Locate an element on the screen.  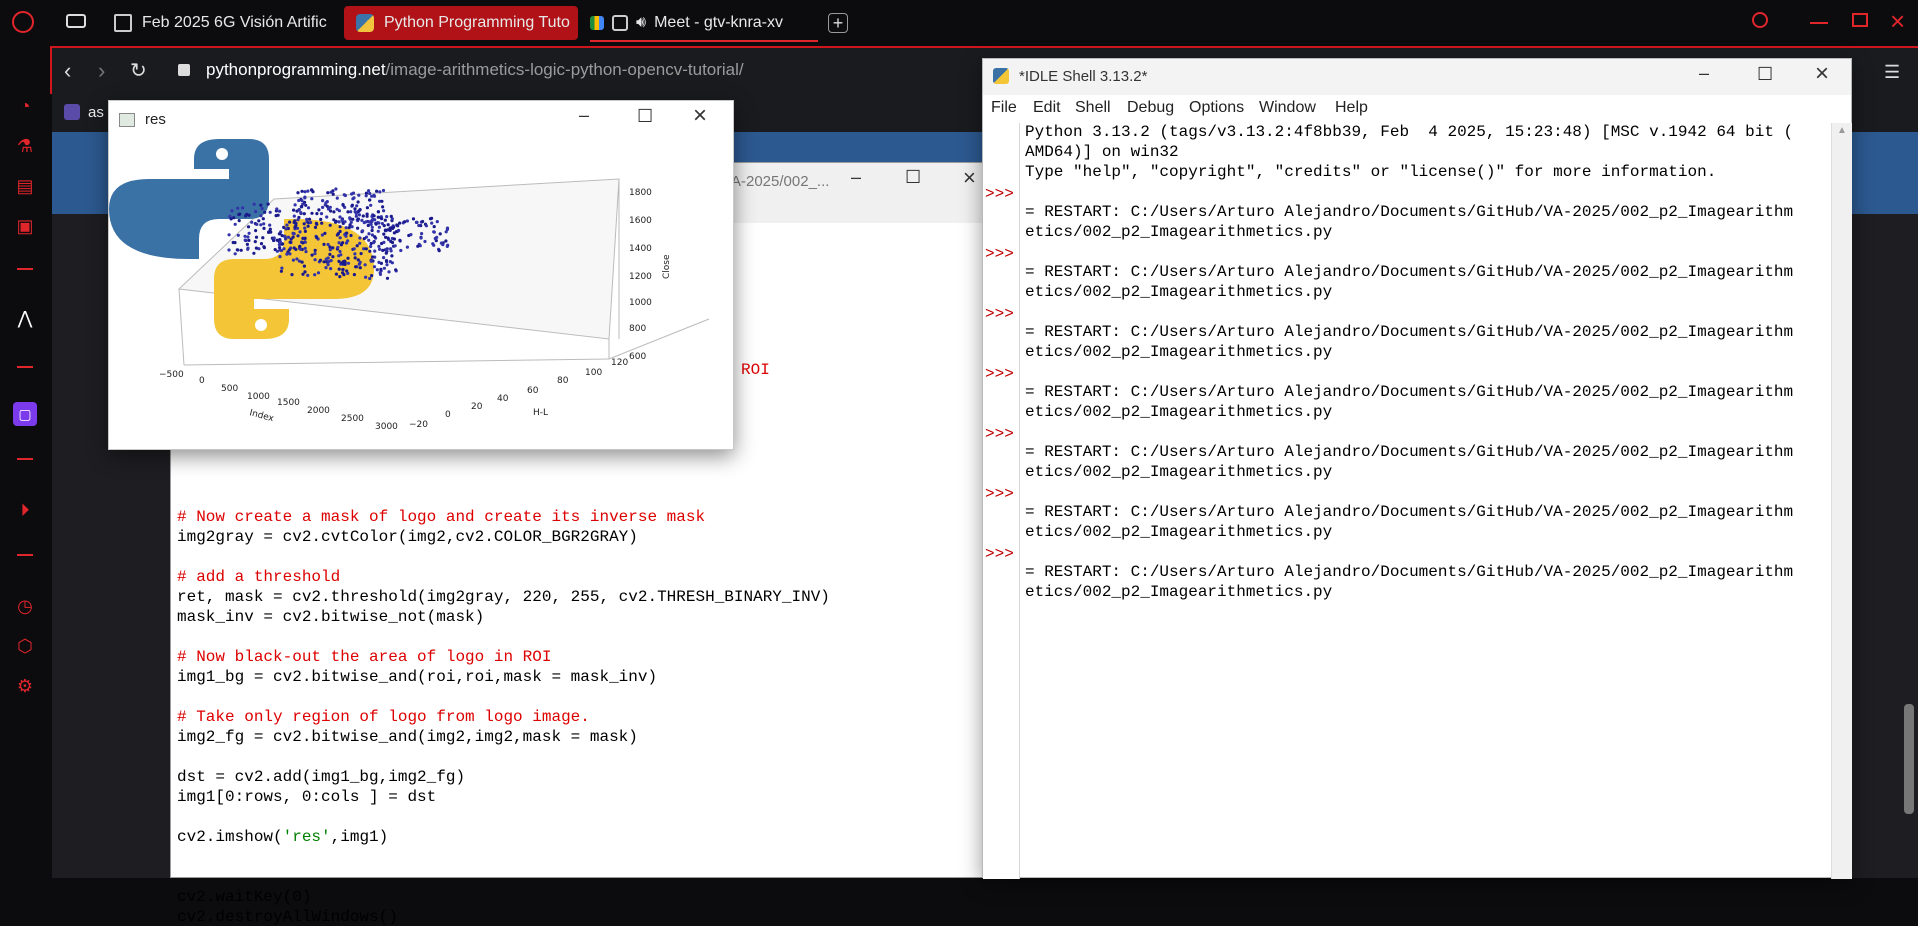
tab-python-programming: Python Programming Tuto is located at coordinates (461, 23).